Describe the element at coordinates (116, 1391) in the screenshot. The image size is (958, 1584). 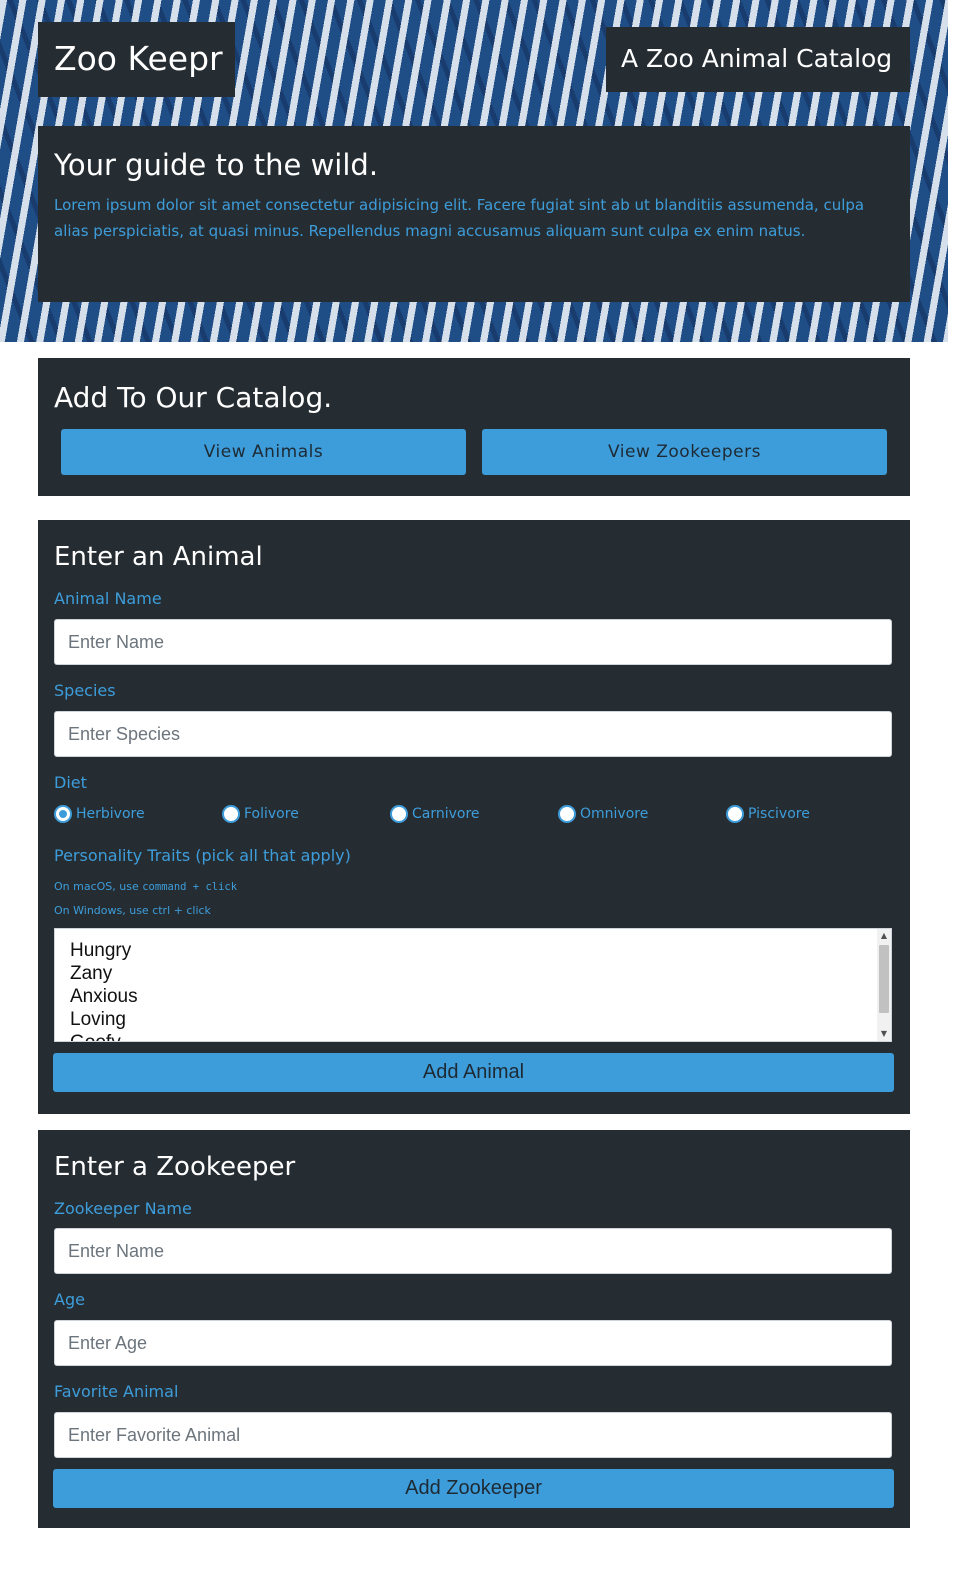
I see `favorite-animal-label: Favorite Animal` at that location.